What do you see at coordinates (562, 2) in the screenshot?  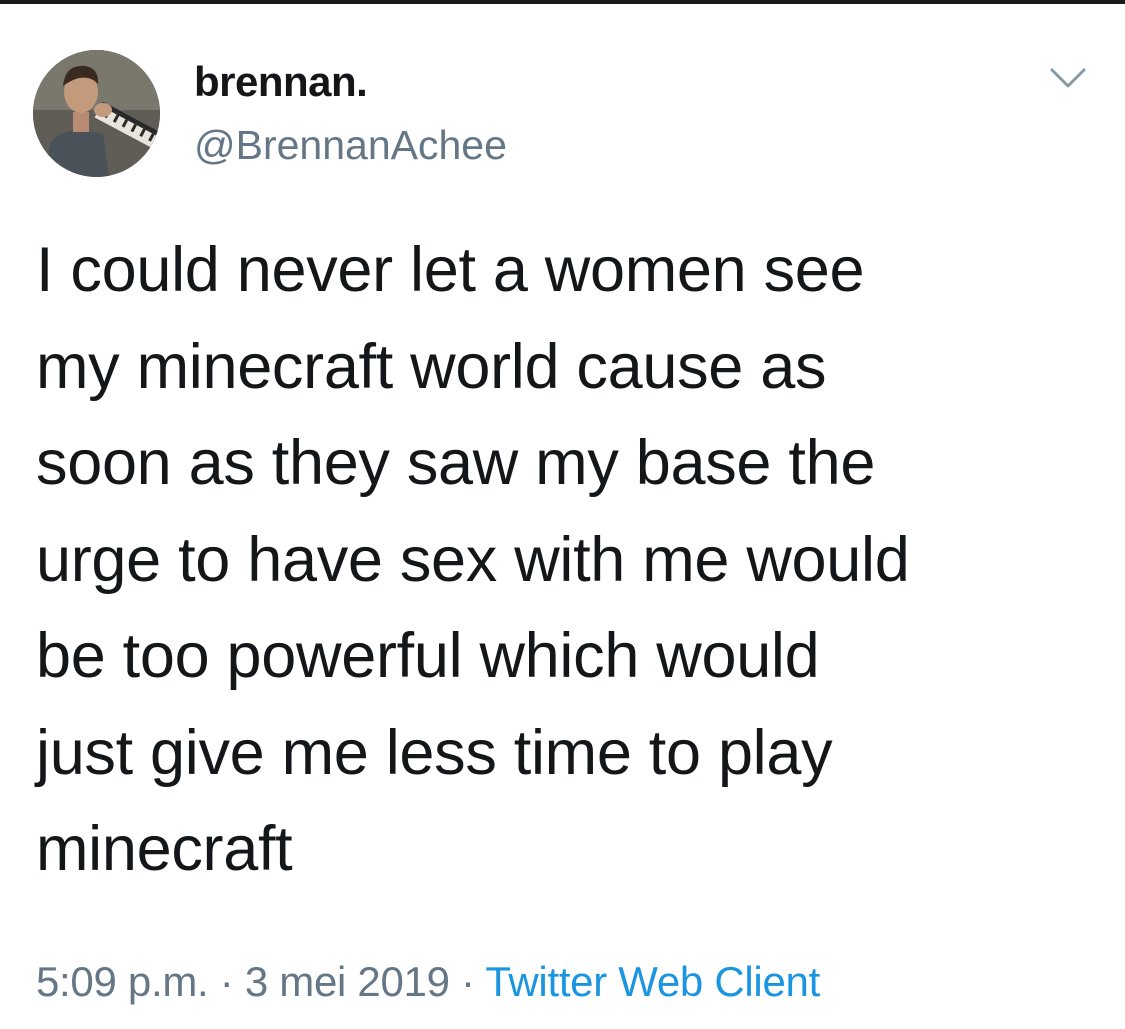 I see `top-border` at bounding box center [562, 2].